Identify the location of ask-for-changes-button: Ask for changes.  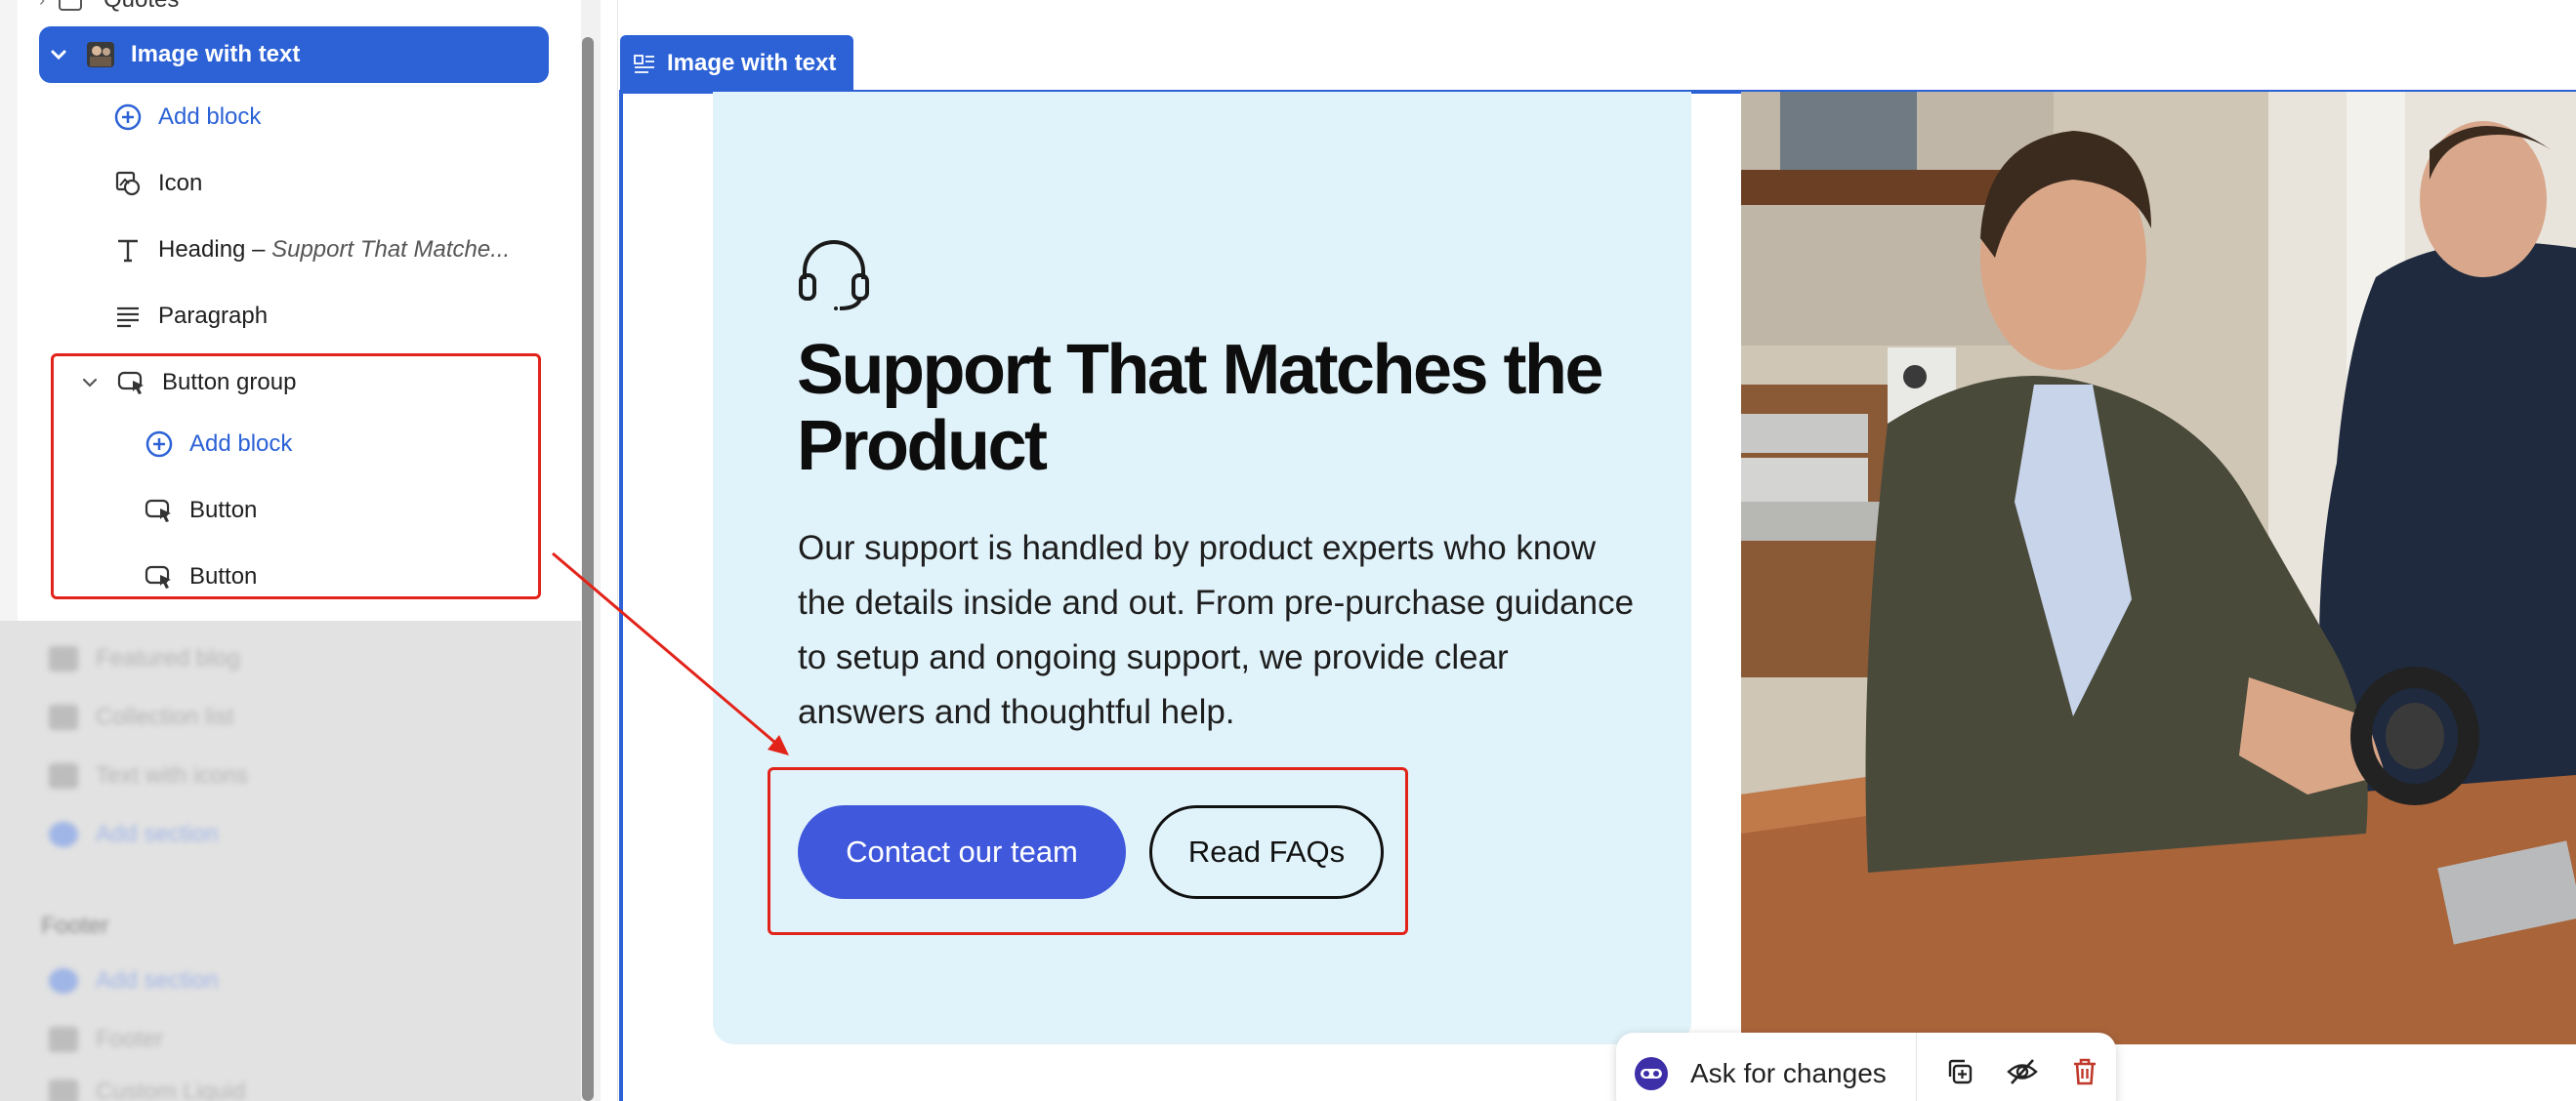
(1775, 1067).